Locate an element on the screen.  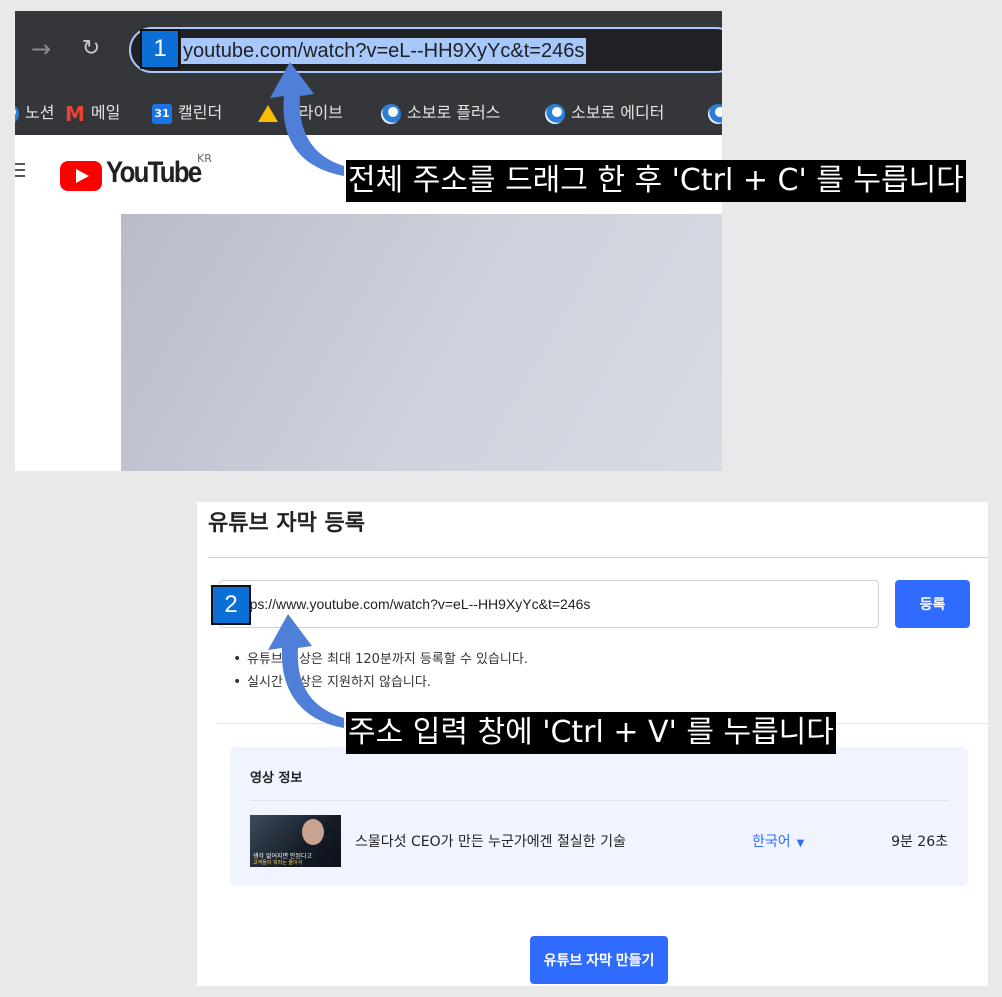
menu-icon is located at coordinates (20, 169).